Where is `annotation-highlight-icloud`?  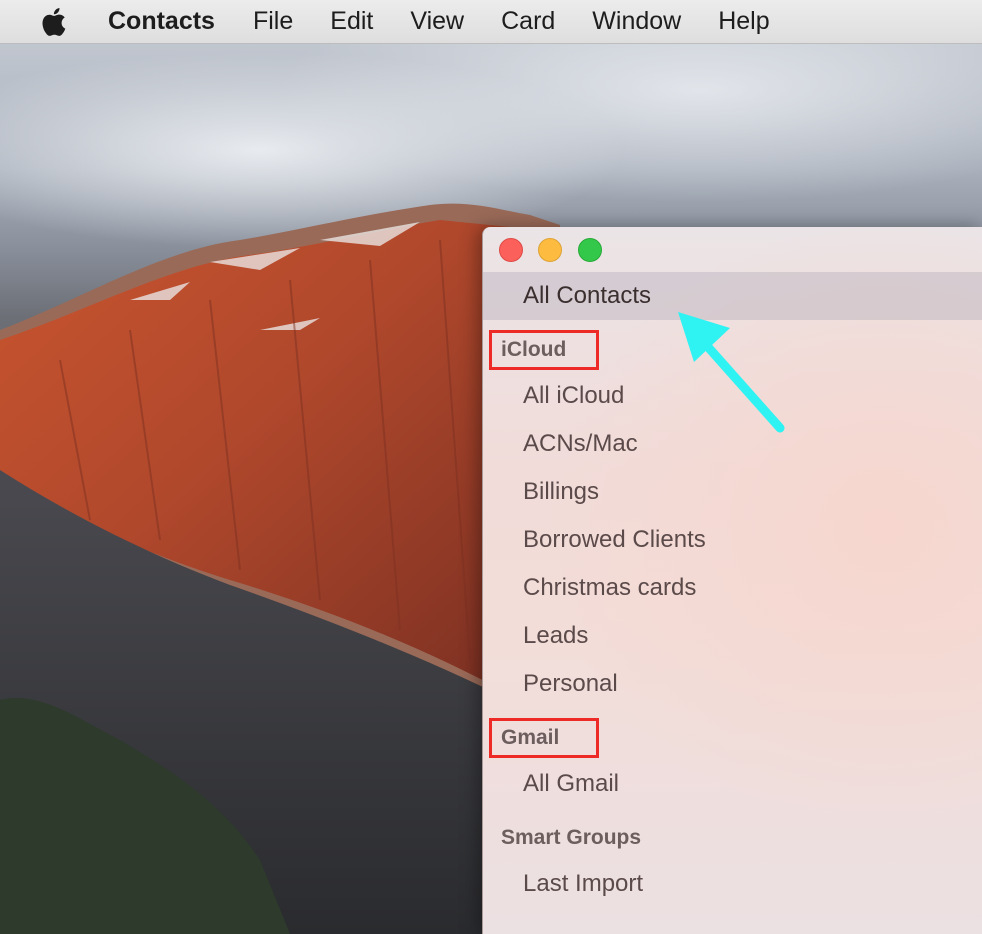
annotation-highlight-icloud is located at coordinates (544, 350).